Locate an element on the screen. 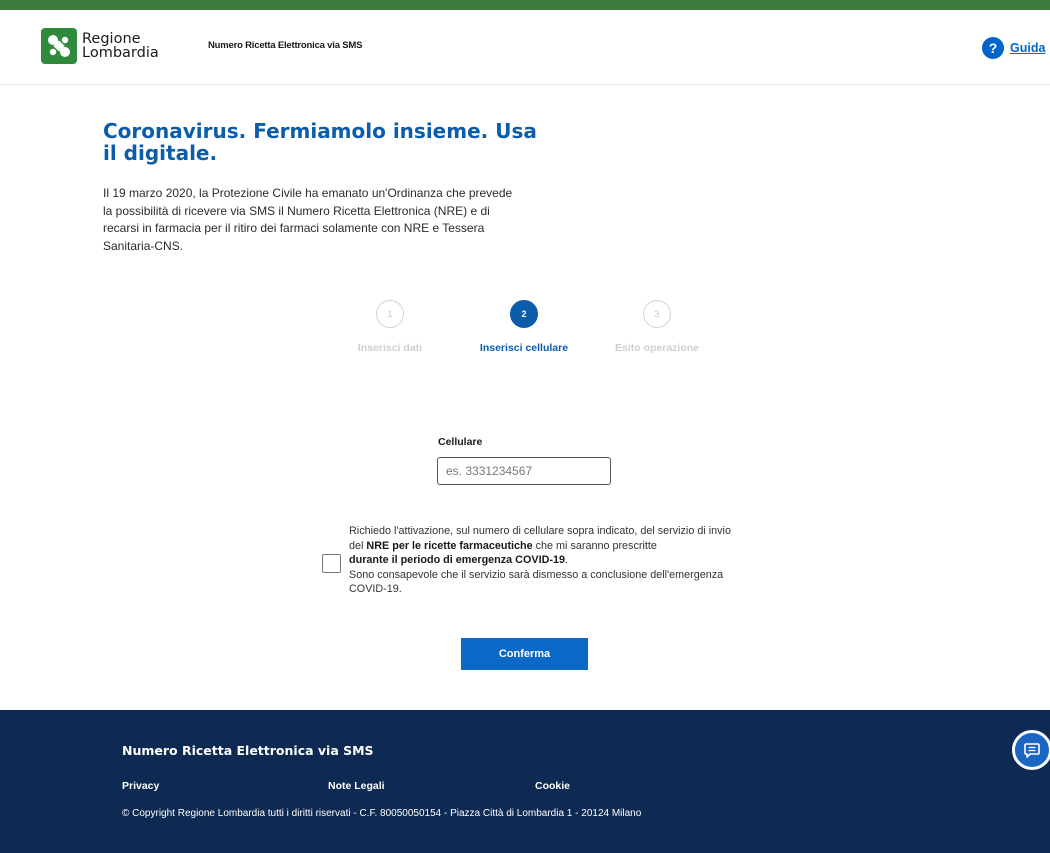 The width and height of the screenshot is (1050, 853). step-2-circle: 2 is located at coordinates (524, 314).